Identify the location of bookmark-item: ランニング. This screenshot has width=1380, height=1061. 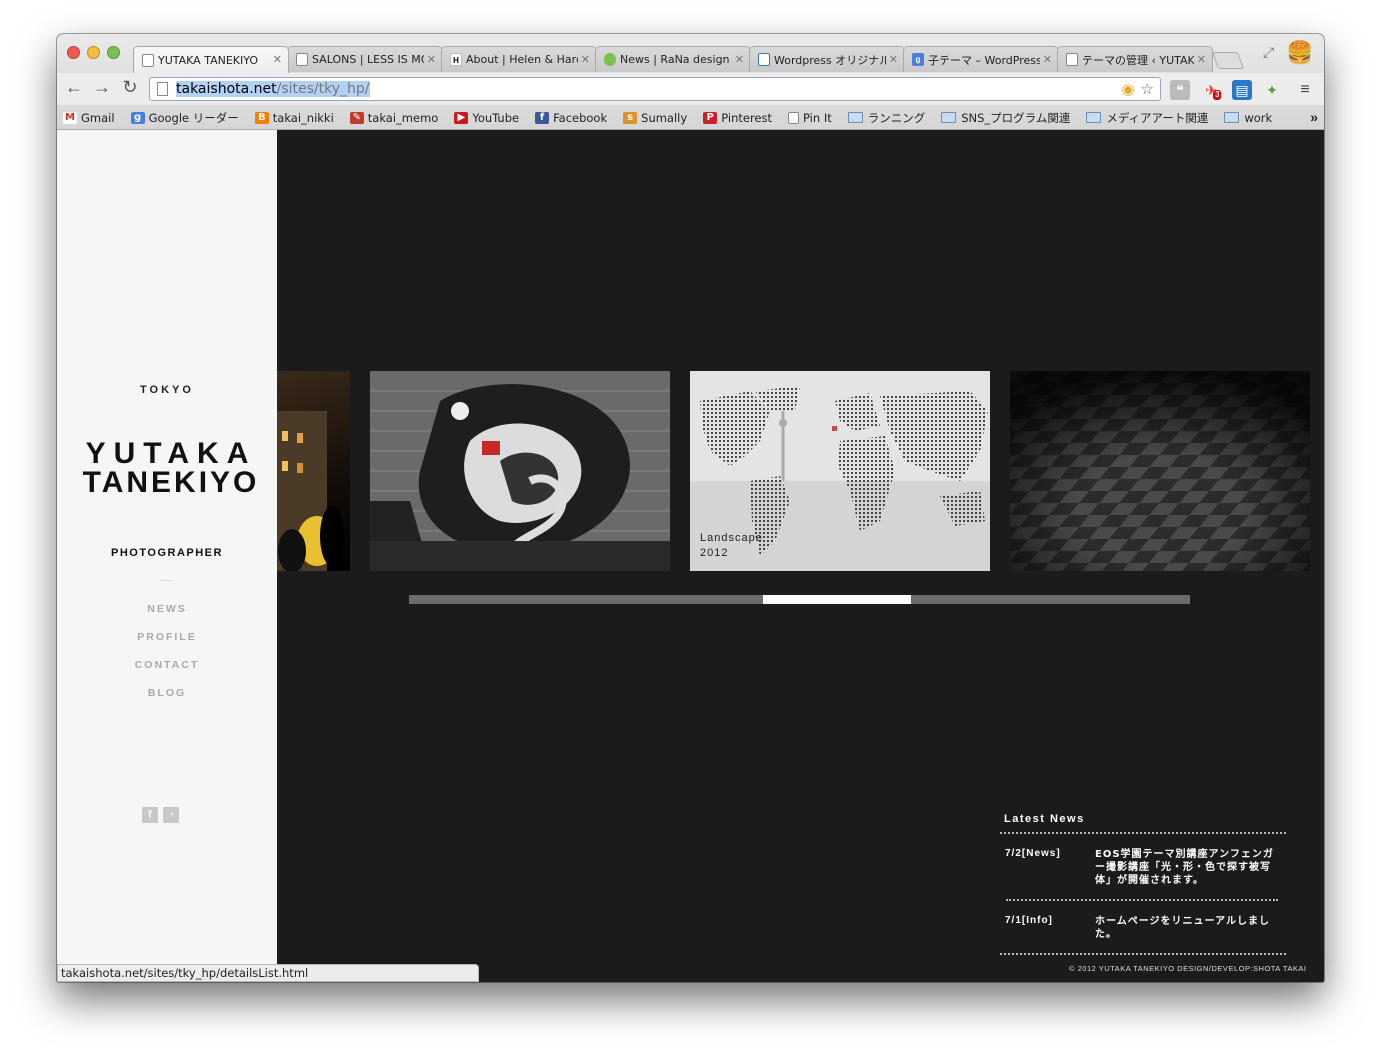
(886, 118).